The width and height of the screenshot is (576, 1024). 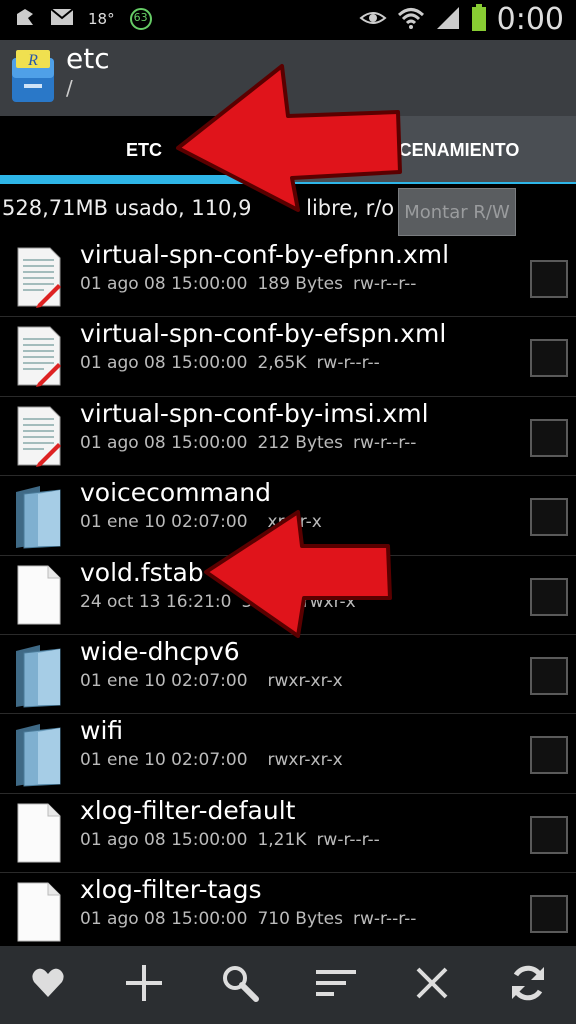 I want to click on status-bar: 18° 63 0:00, so click(x=288, y=20).